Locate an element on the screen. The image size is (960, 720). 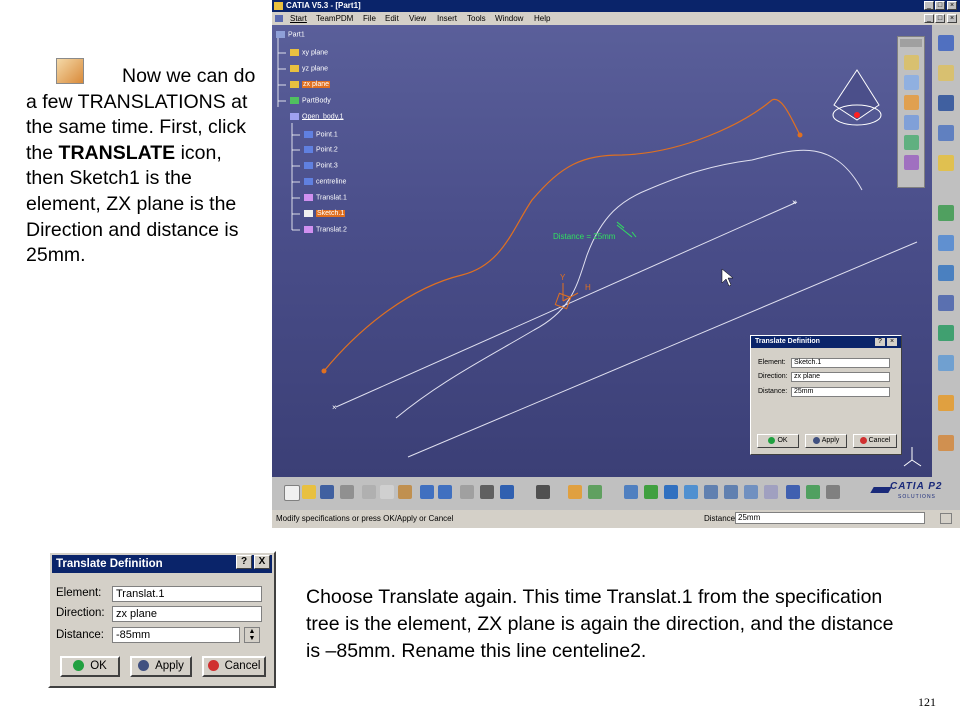
tree-point2: Point.2 is located at coordinates (321, 149).